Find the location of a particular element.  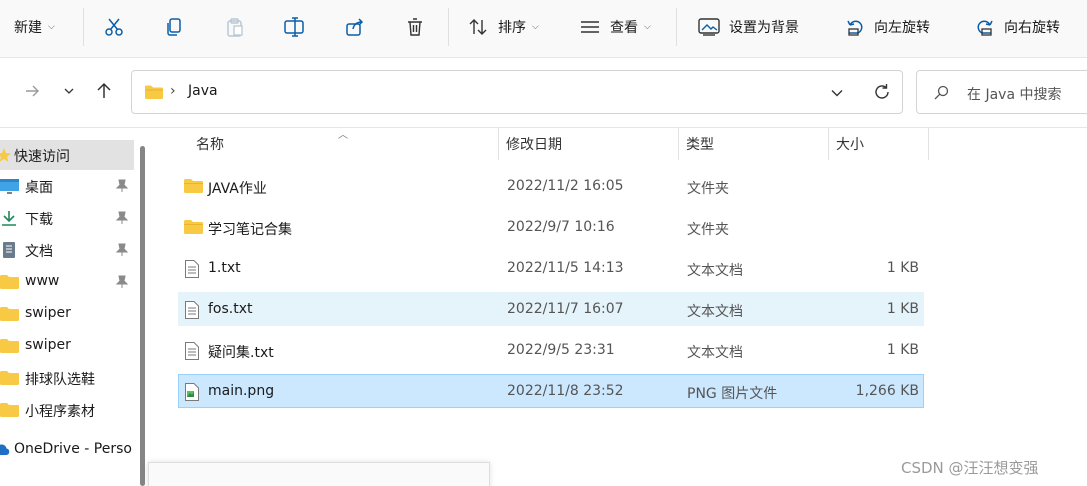

cut-button is located at coordinates (114, 27).